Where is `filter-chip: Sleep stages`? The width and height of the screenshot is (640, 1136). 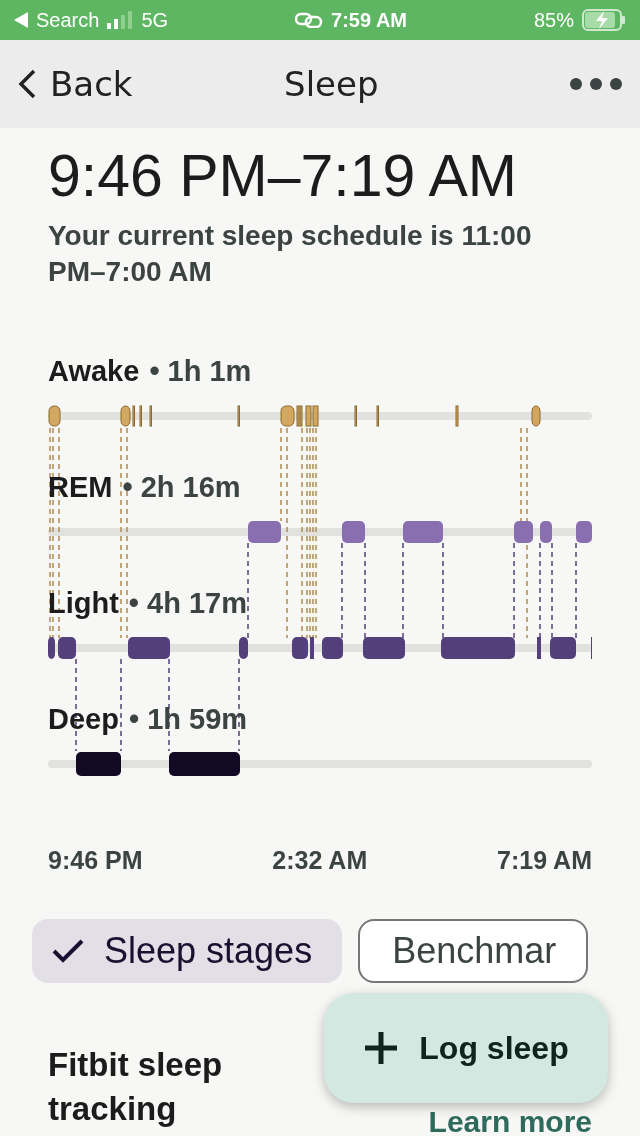 filter-chip: Sleep stages is located at coordinates (187, 951).